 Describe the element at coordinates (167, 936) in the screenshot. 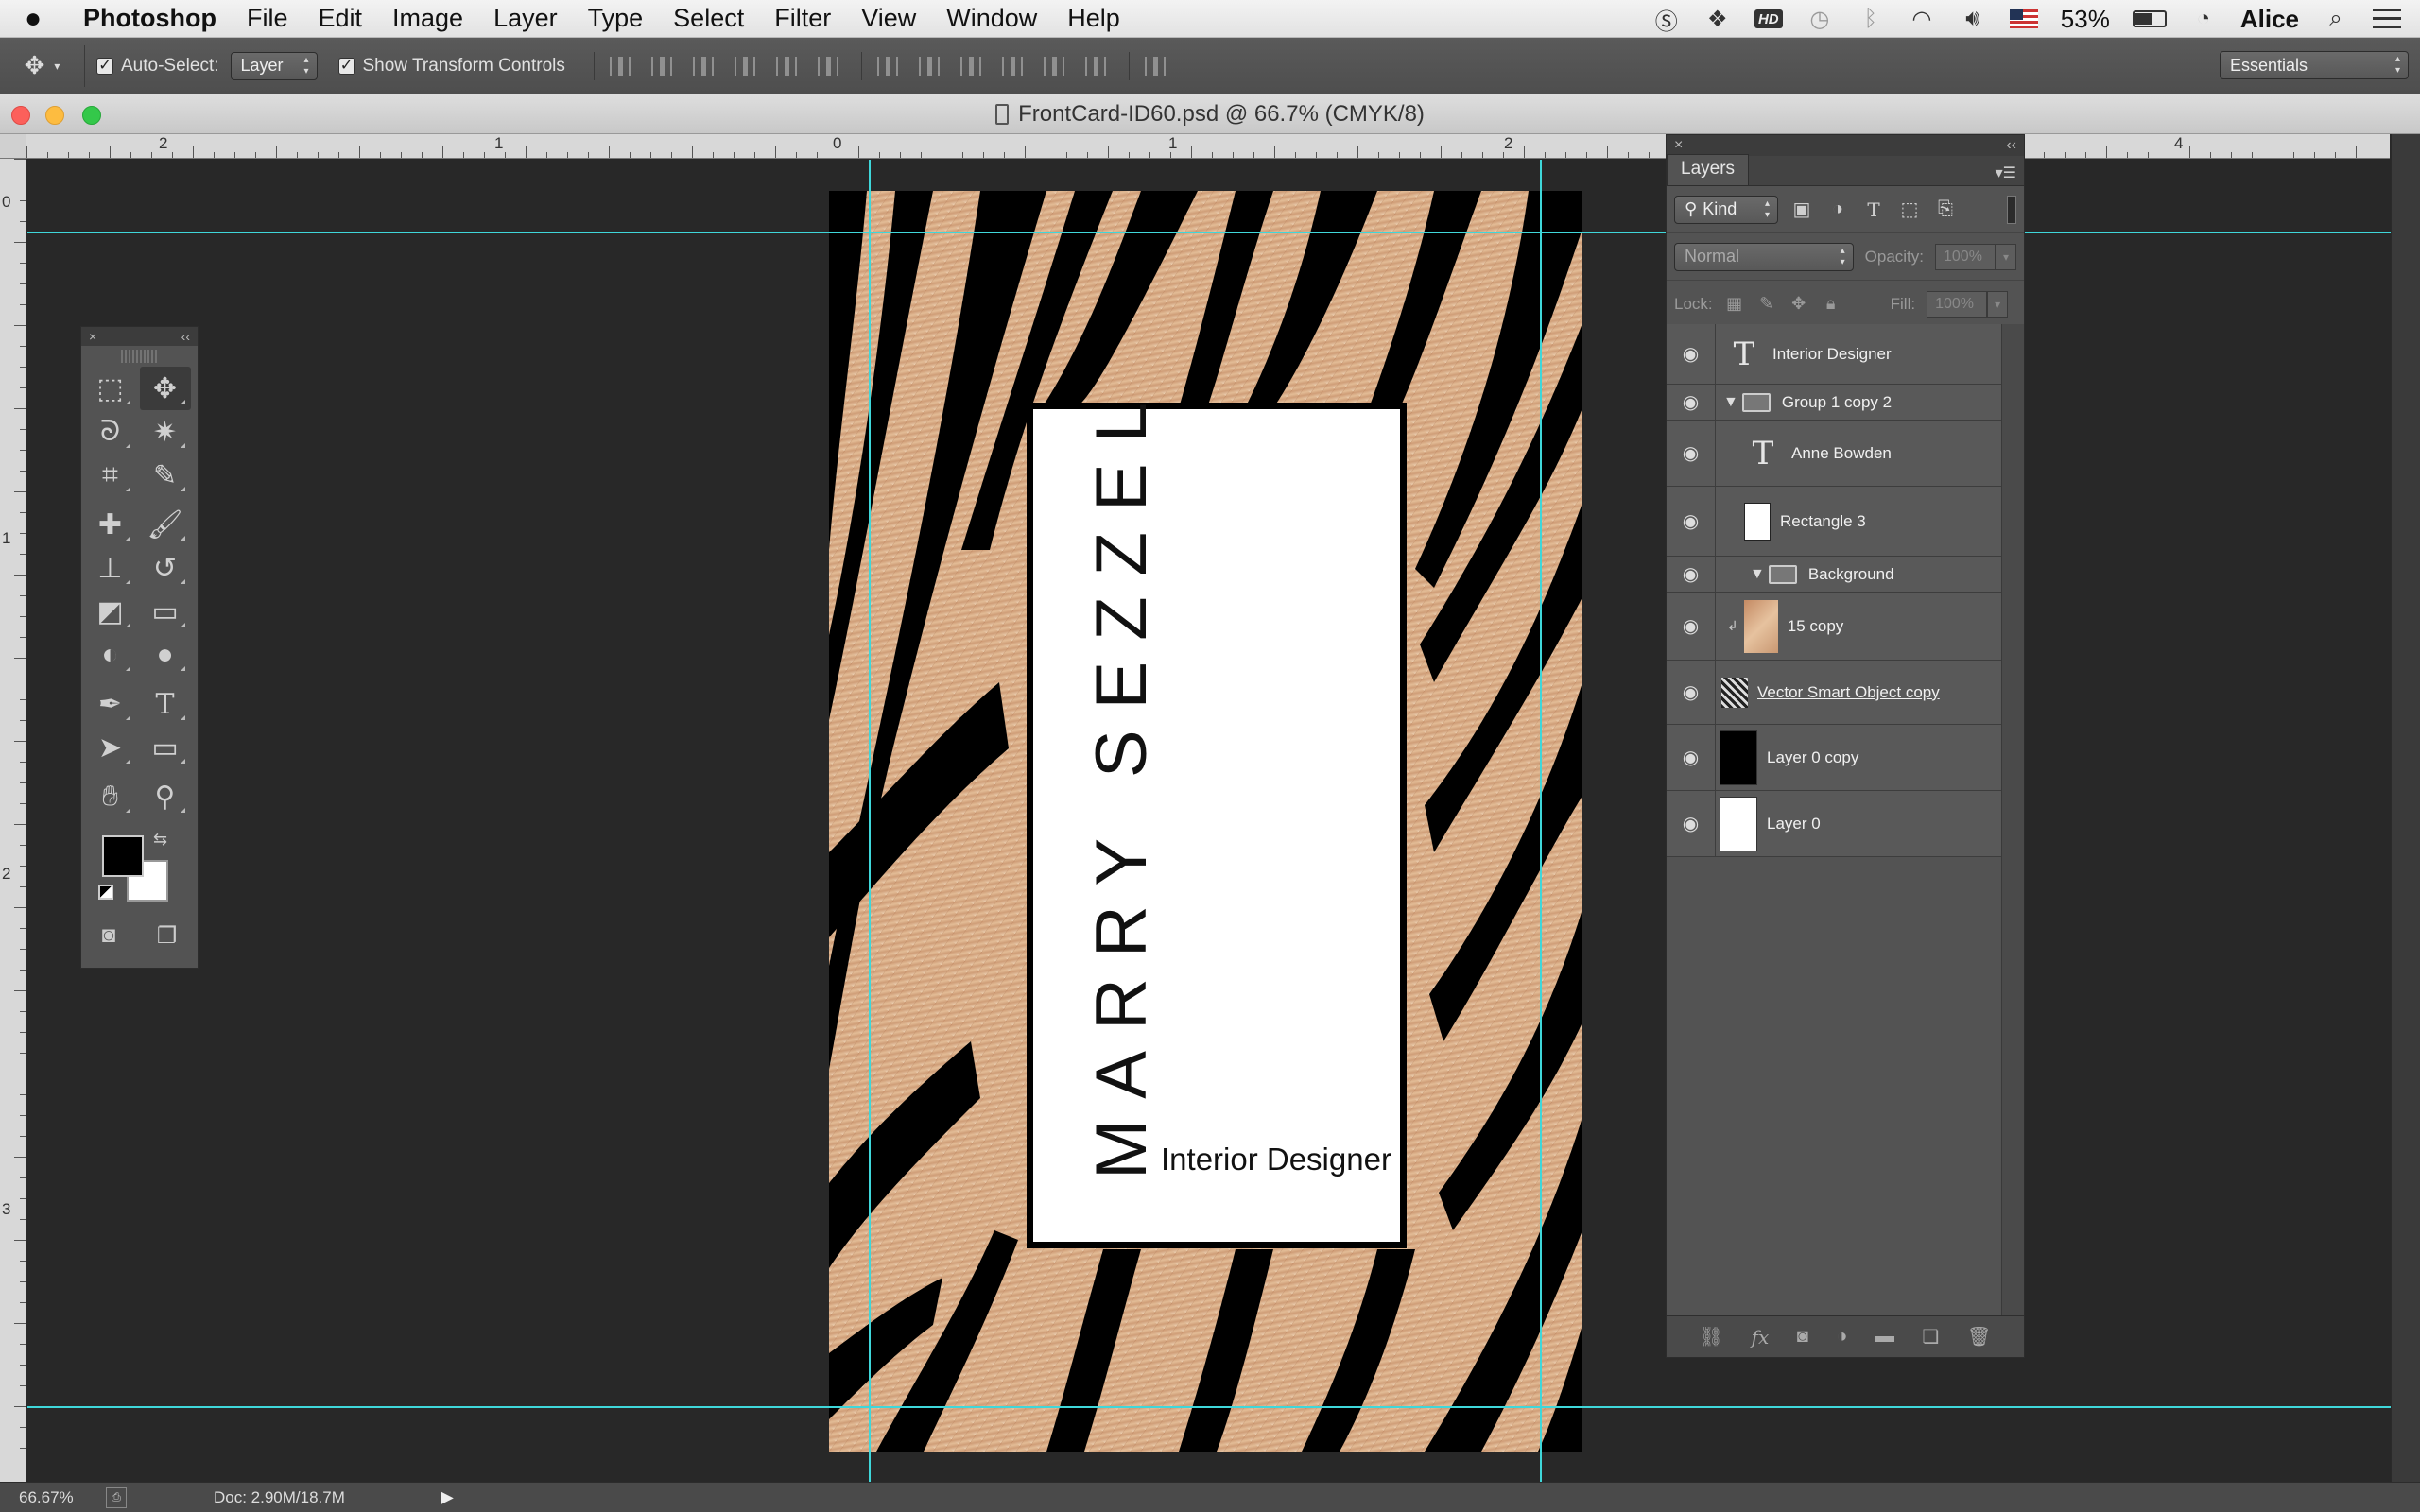

I see `screen-mode-icon: ❐` at that location.